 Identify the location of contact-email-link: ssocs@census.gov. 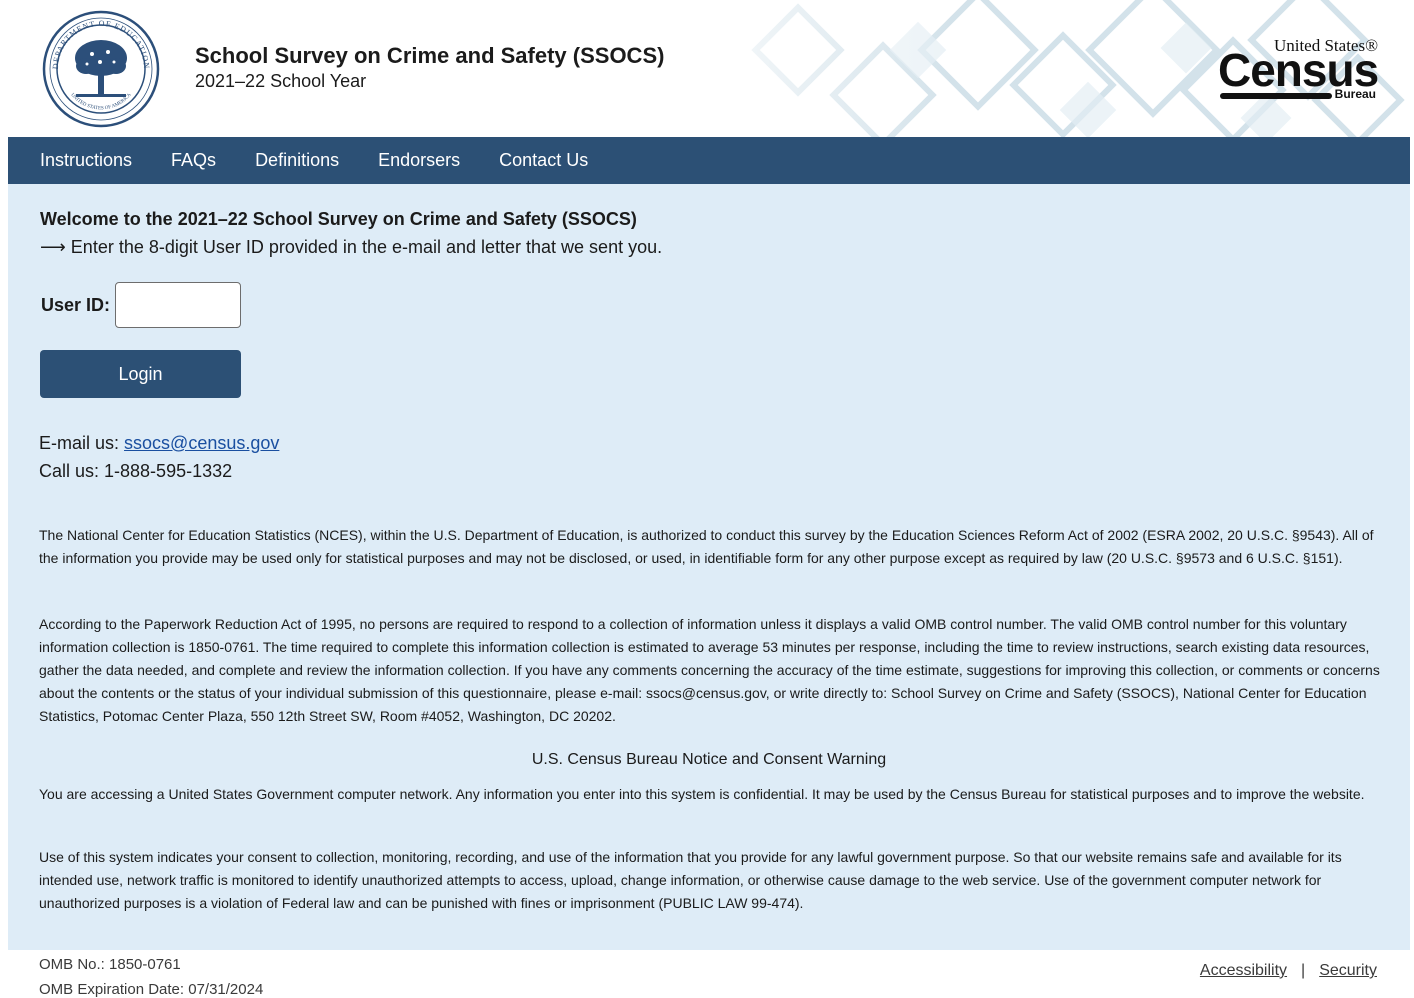
(201, 443).